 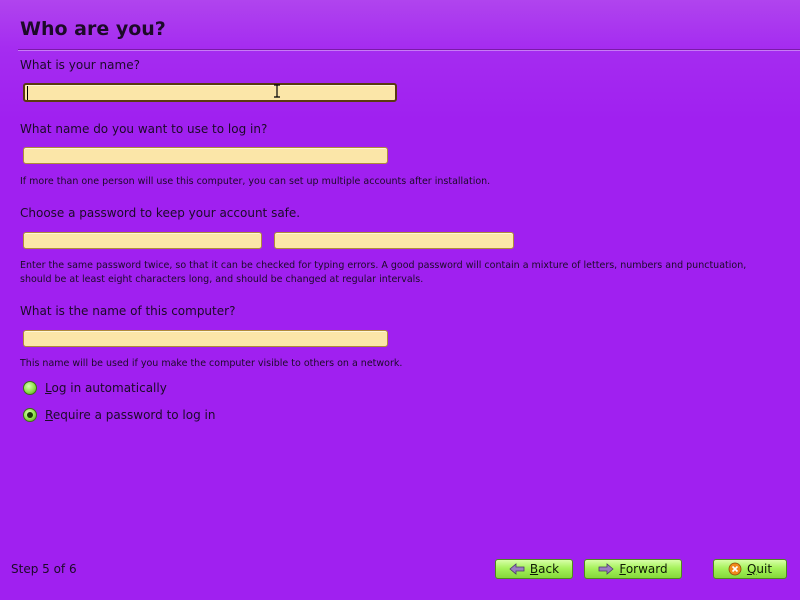 I want to click on require-password-radio, so click(x=30, y=415).